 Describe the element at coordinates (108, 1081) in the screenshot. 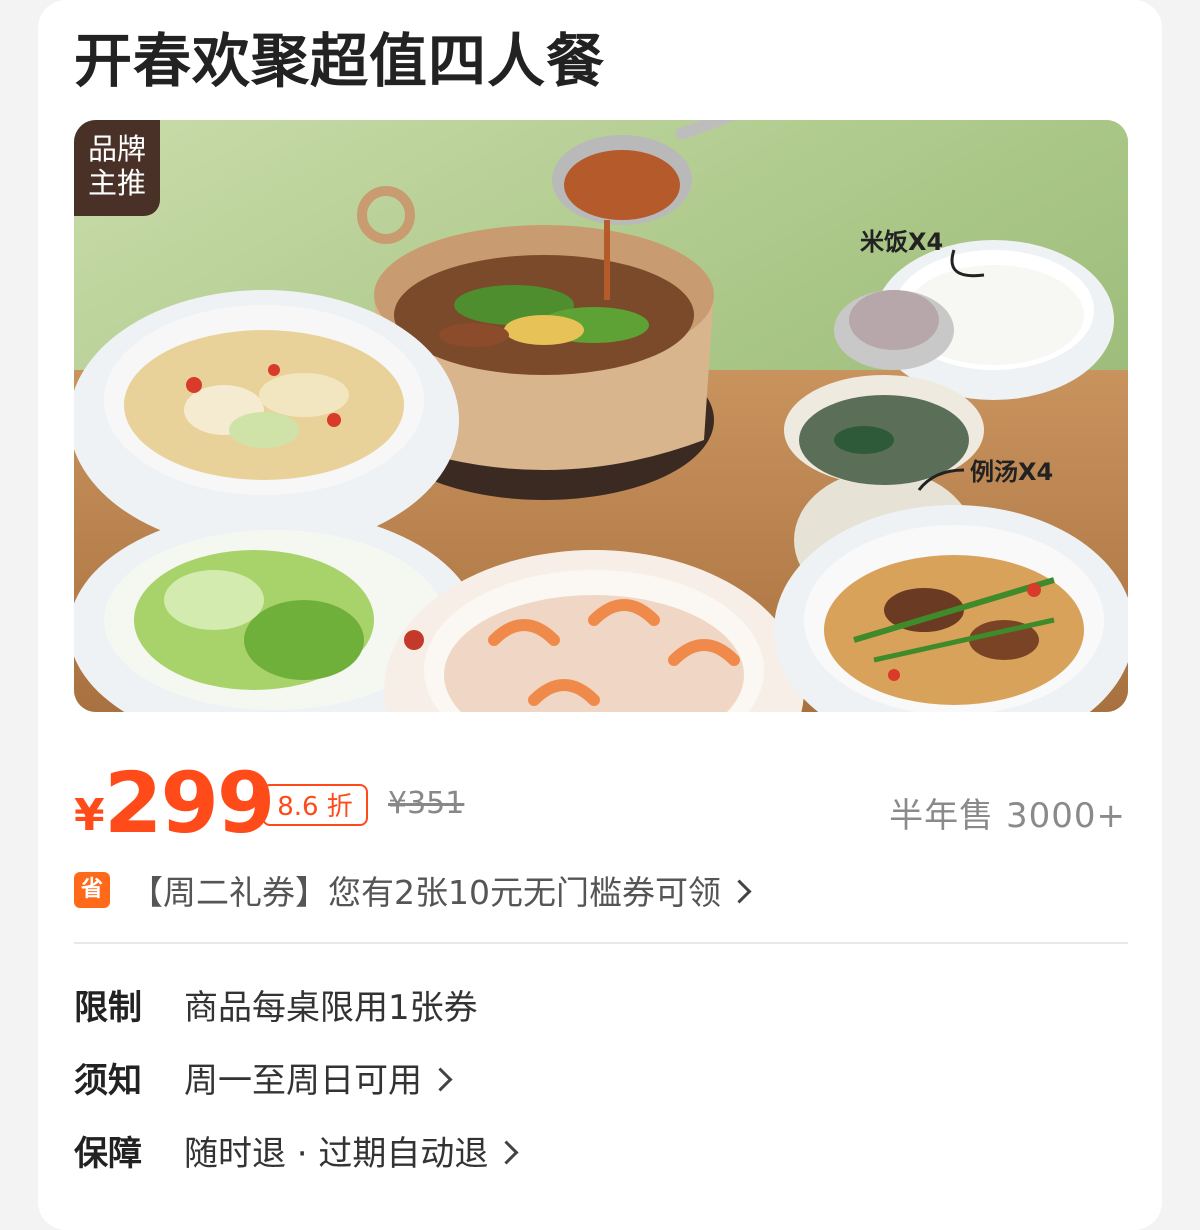

I see `info-label: 须知` at that location.